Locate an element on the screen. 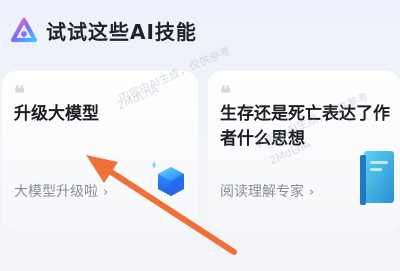 The image size is (400, 271). card-skill-link: 阅读理解专家 › is located at coordinates (267, 191).